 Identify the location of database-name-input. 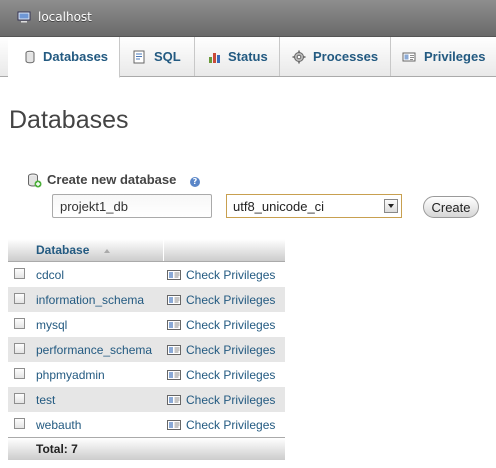
(132, 206).